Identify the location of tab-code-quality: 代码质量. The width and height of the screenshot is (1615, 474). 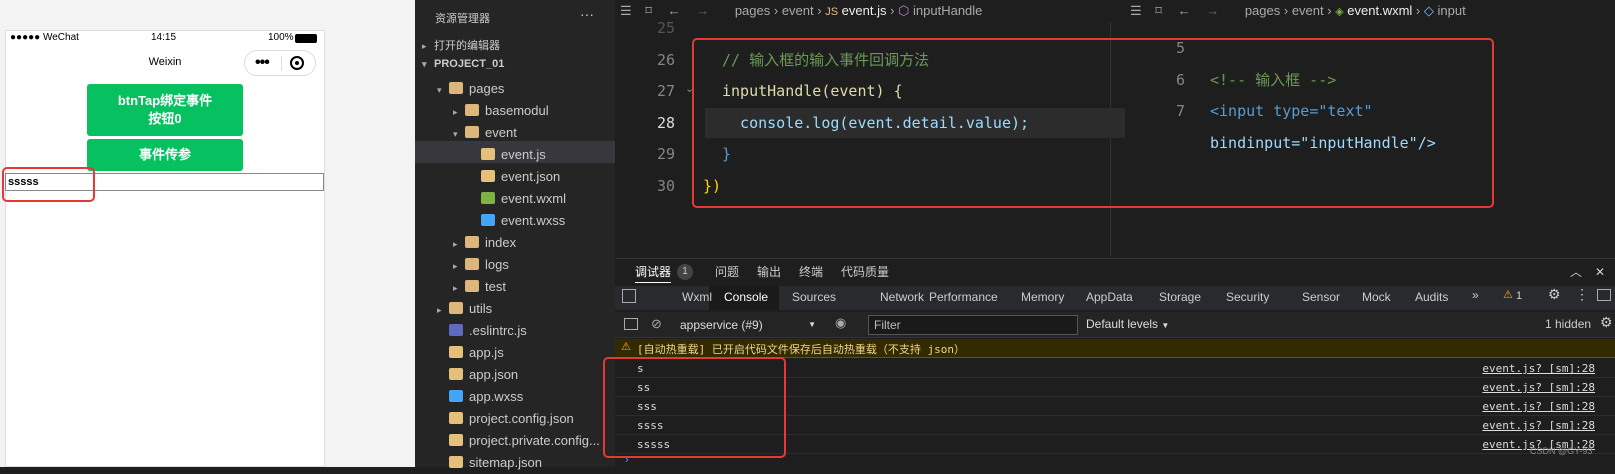
(865, 272).